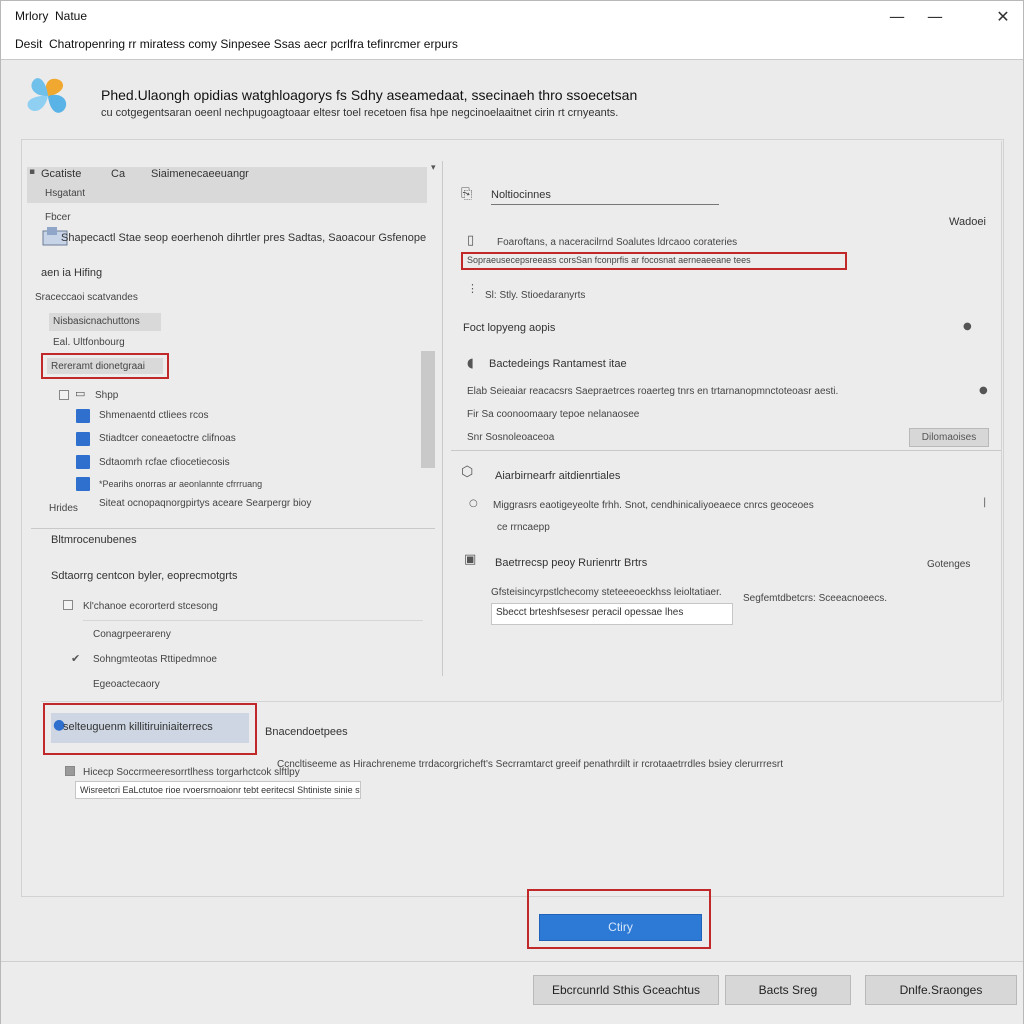  I want to click on group-heading: Bactedeings Rantamest itae, so click(558, 364).